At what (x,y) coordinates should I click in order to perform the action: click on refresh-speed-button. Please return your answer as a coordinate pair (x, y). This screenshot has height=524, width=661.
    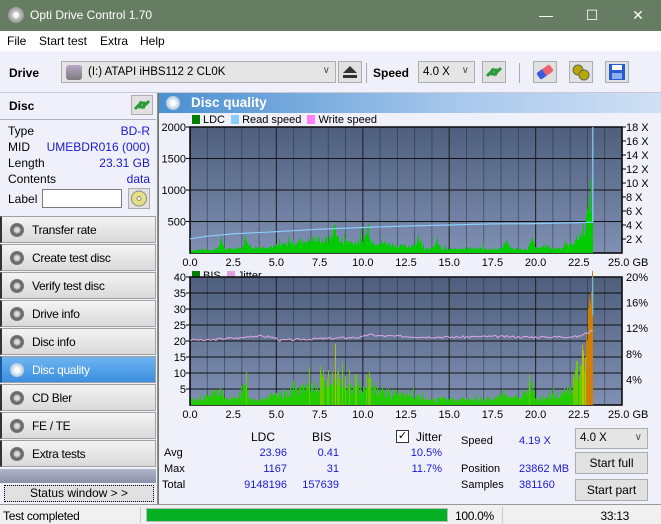
    Looking at the image, I should click on (494, 72).